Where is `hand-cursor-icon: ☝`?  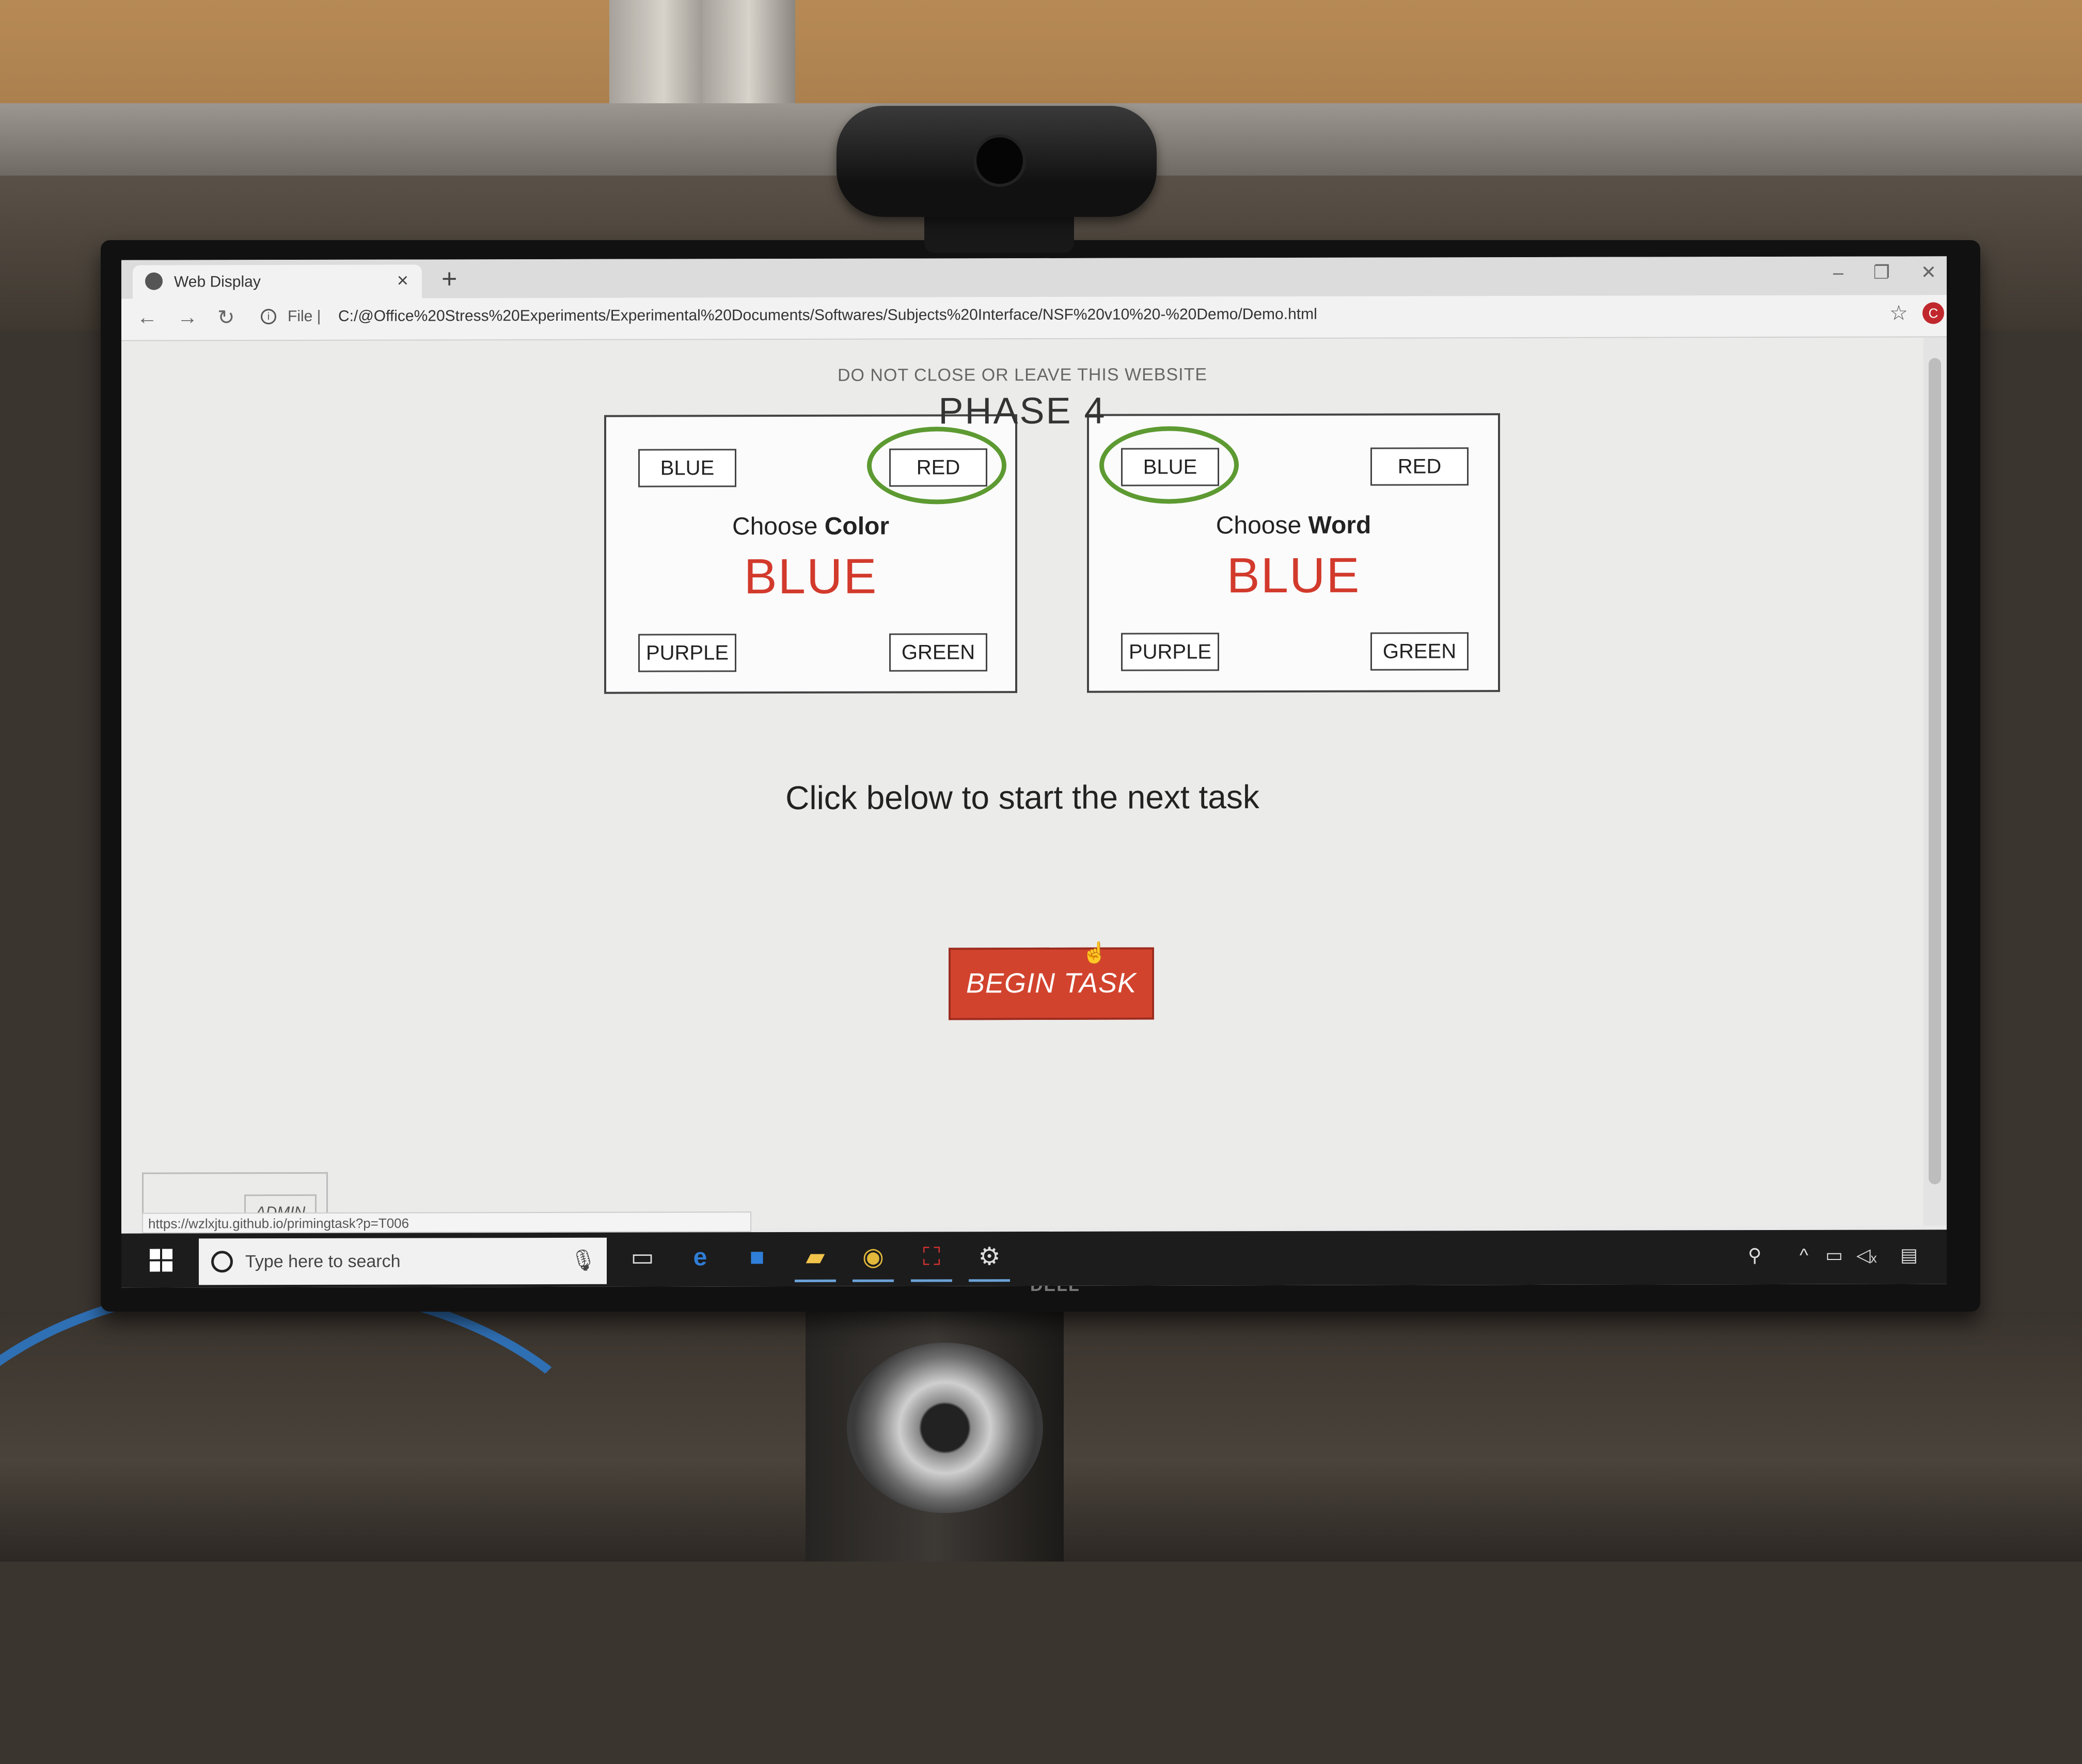 hand-cursor-icon: ☝ is located at coordinates (1095, 953).